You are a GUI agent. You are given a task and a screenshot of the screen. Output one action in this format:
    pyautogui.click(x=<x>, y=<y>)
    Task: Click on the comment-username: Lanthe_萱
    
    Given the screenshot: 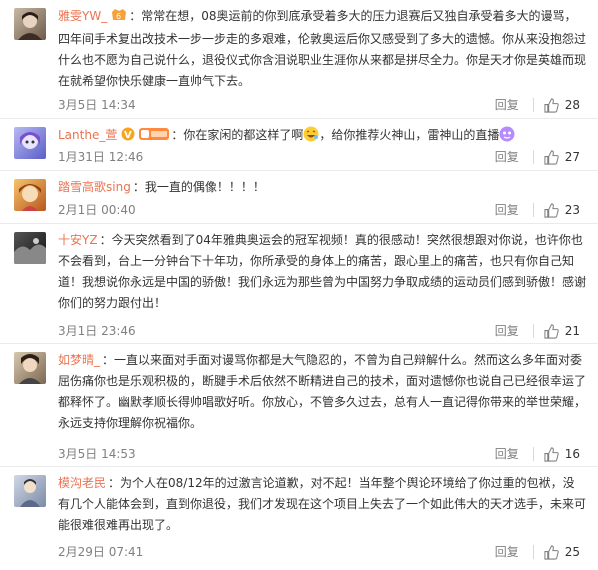 What is the action you would take?
    pyautogui.click(x=87, y=135)
    